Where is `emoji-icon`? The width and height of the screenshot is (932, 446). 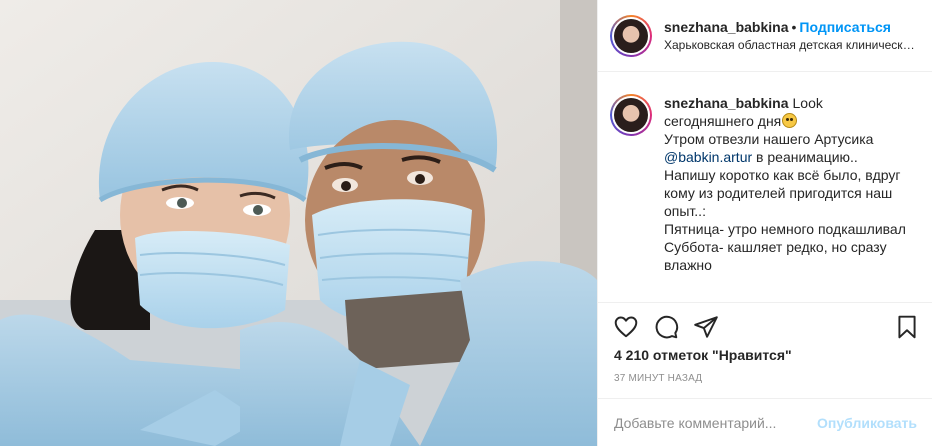 emoji-icon is located at coordinates (790, 120).